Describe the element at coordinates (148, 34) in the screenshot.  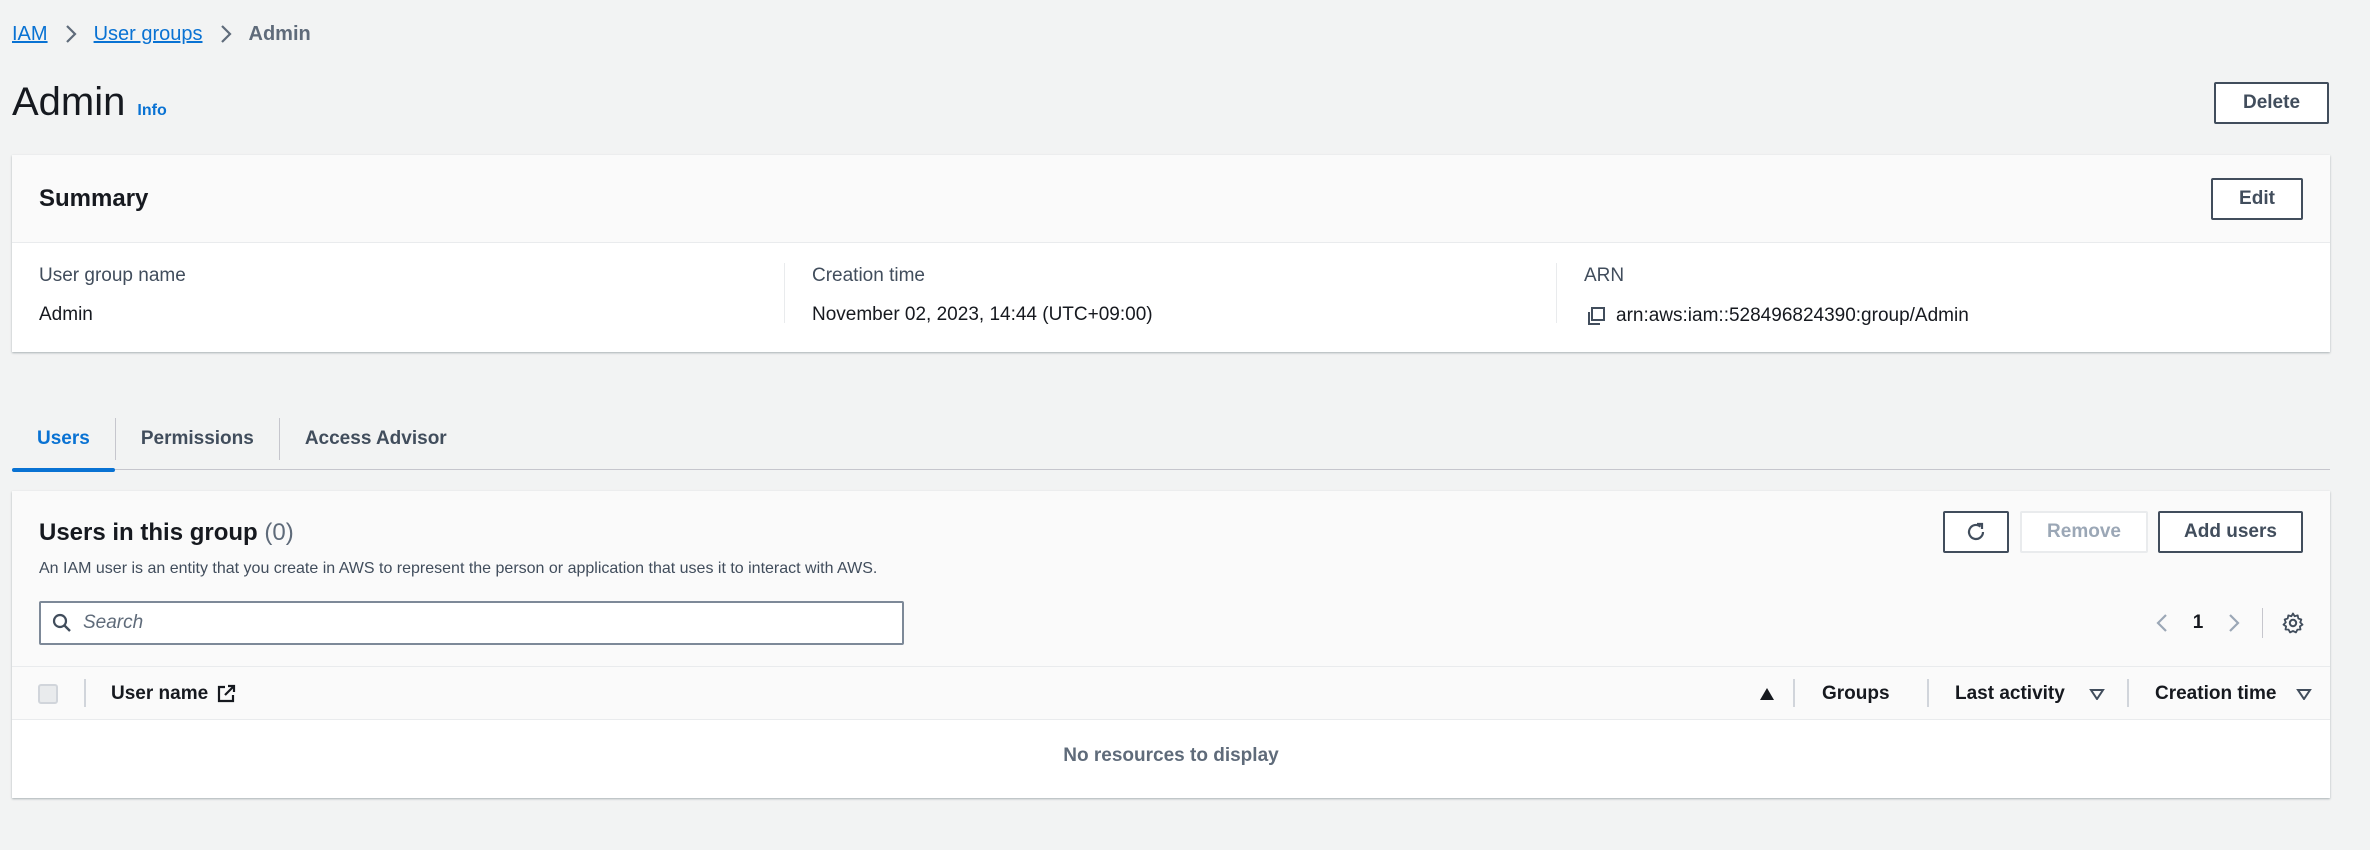
I see `breadcrumb-user-groups-link: User groups` at that location.